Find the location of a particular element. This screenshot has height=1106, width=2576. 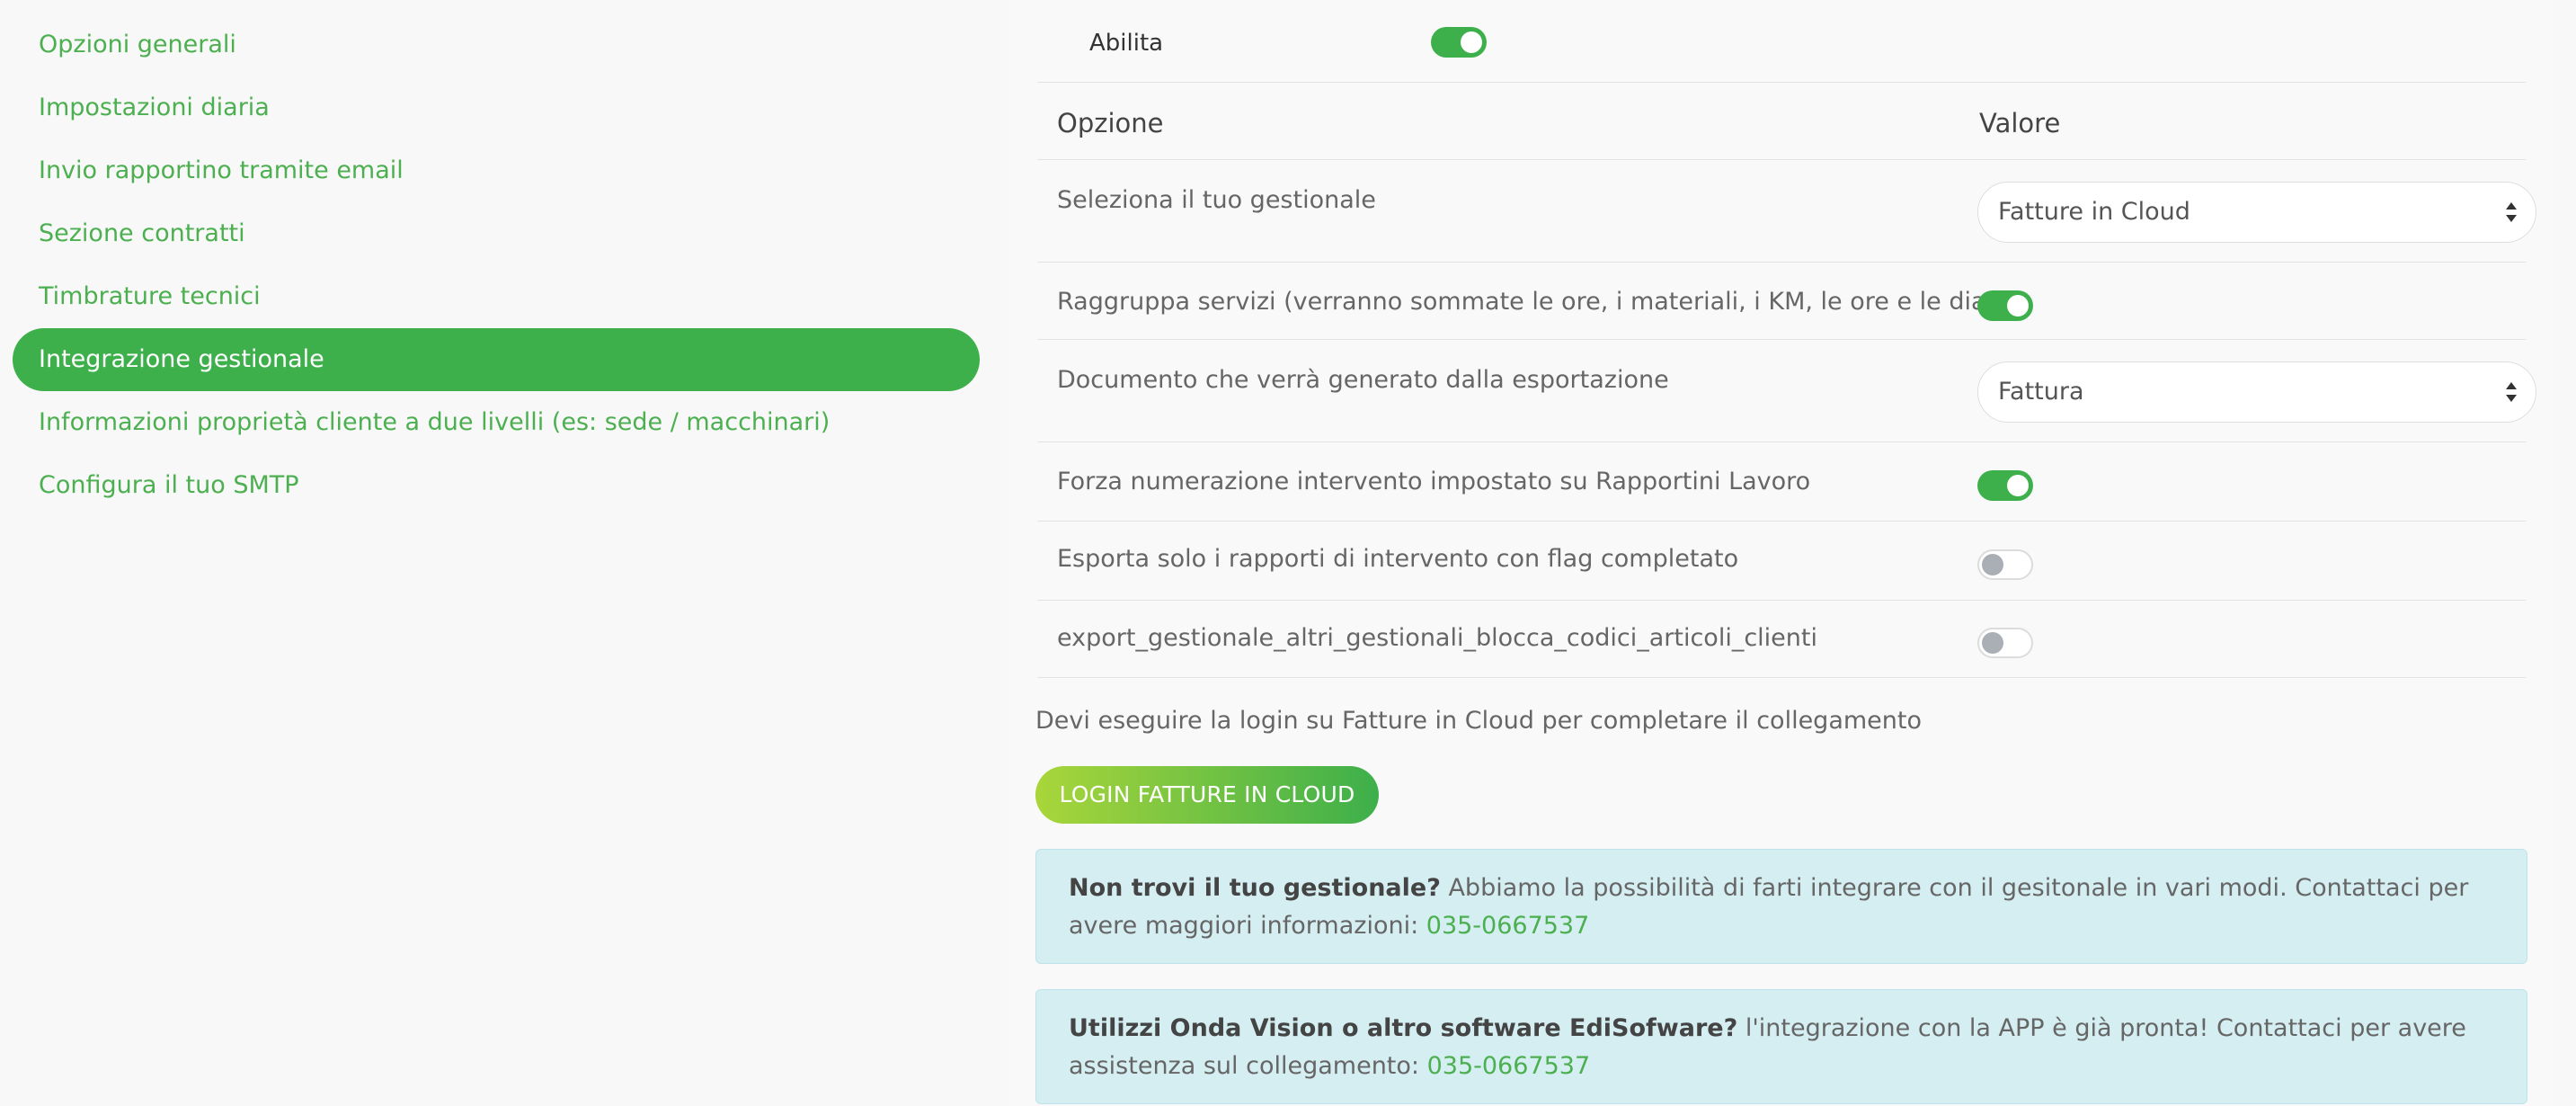

sidebar-item-configura-smtp: Configura il tuo SMTP is located at coordinates (496, 485).